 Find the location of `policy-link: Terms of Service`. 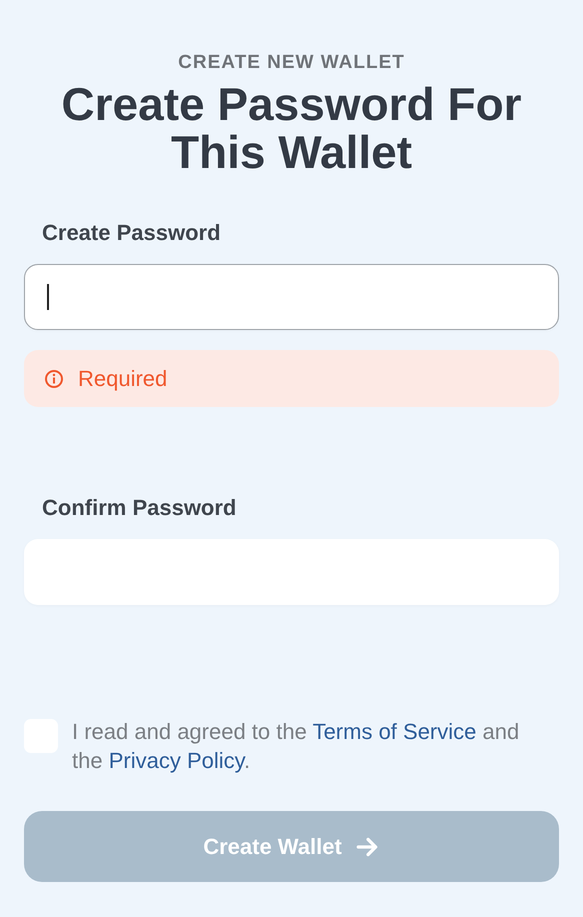

policy-link: Terms of Service is located at coordinates (394, 731).